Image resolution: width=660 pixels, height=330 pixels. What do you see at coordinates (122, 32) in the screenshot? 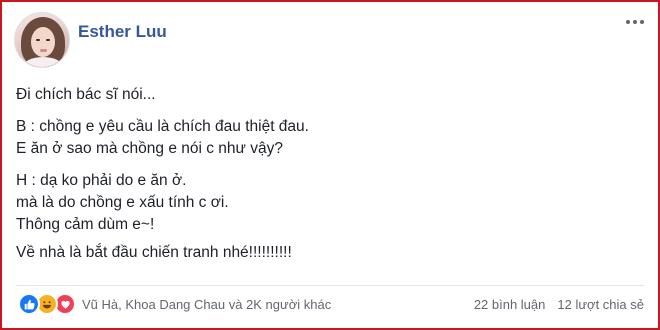
I see `author-name: Esther Luu` at bounding box center [122, 32].